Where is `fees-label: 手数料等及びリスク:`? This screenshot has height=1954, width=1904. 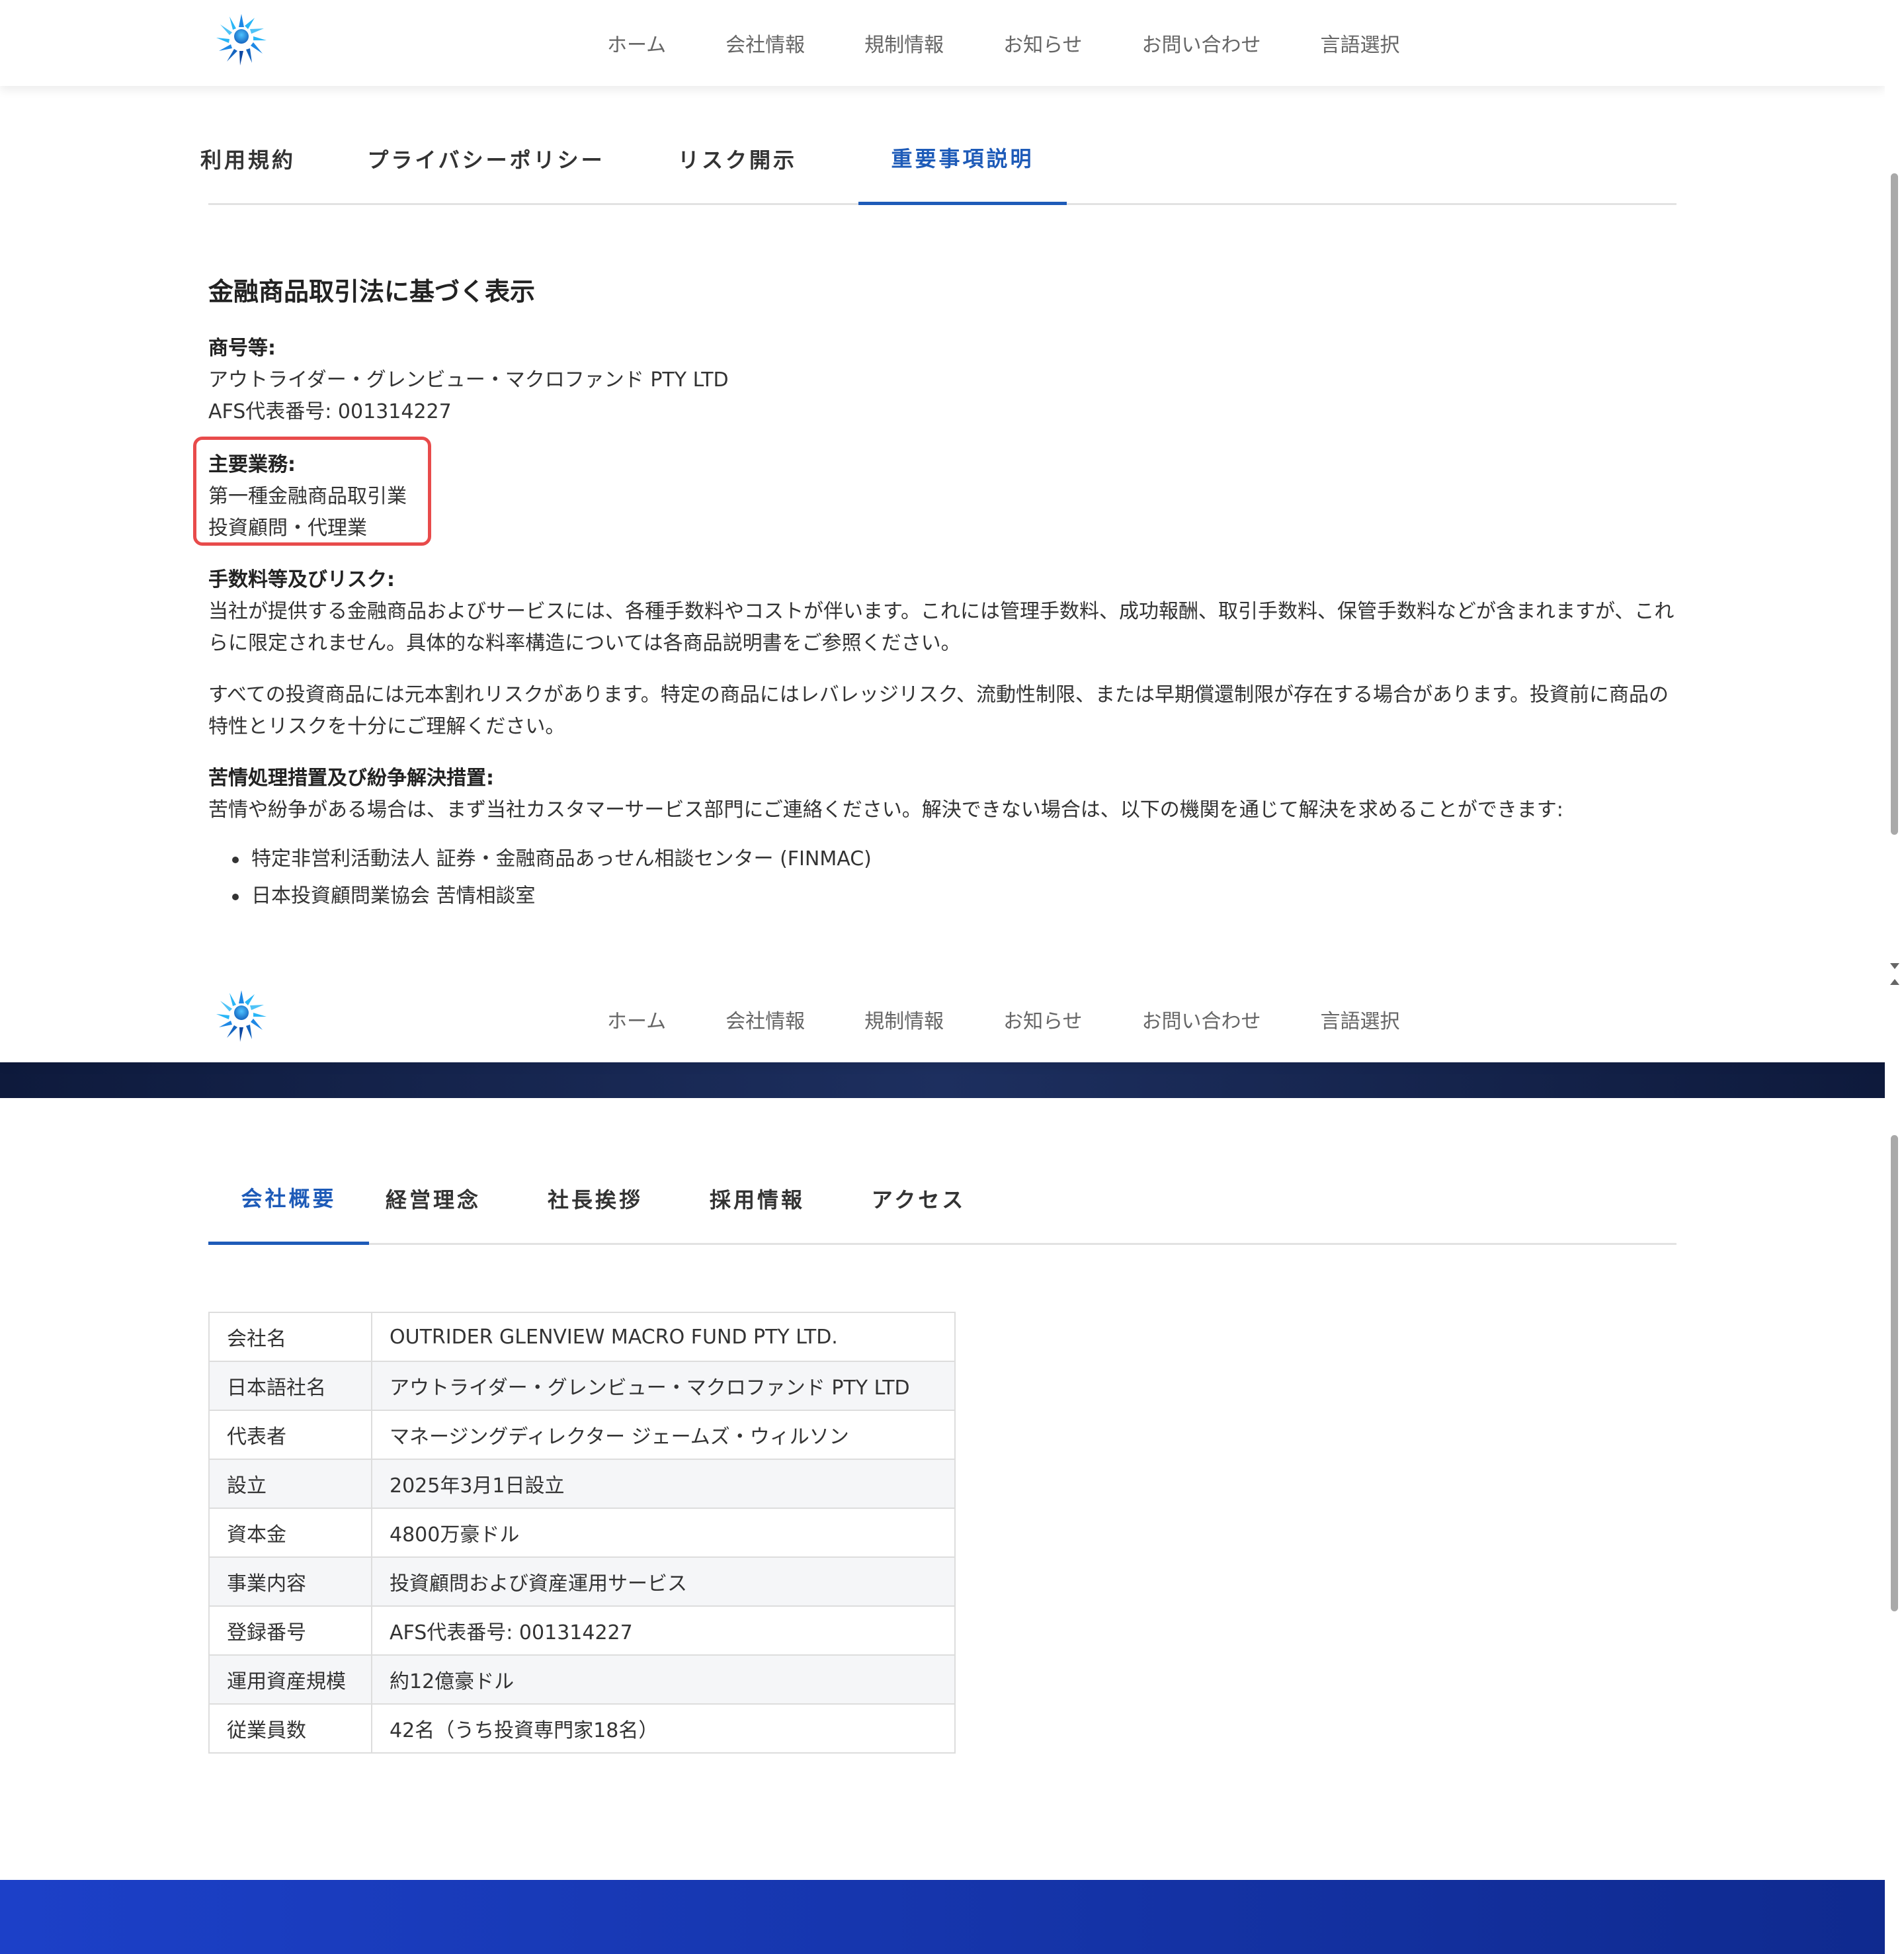
fees-label: 手数料等及びリスク: is located at coordinates (301, 579).